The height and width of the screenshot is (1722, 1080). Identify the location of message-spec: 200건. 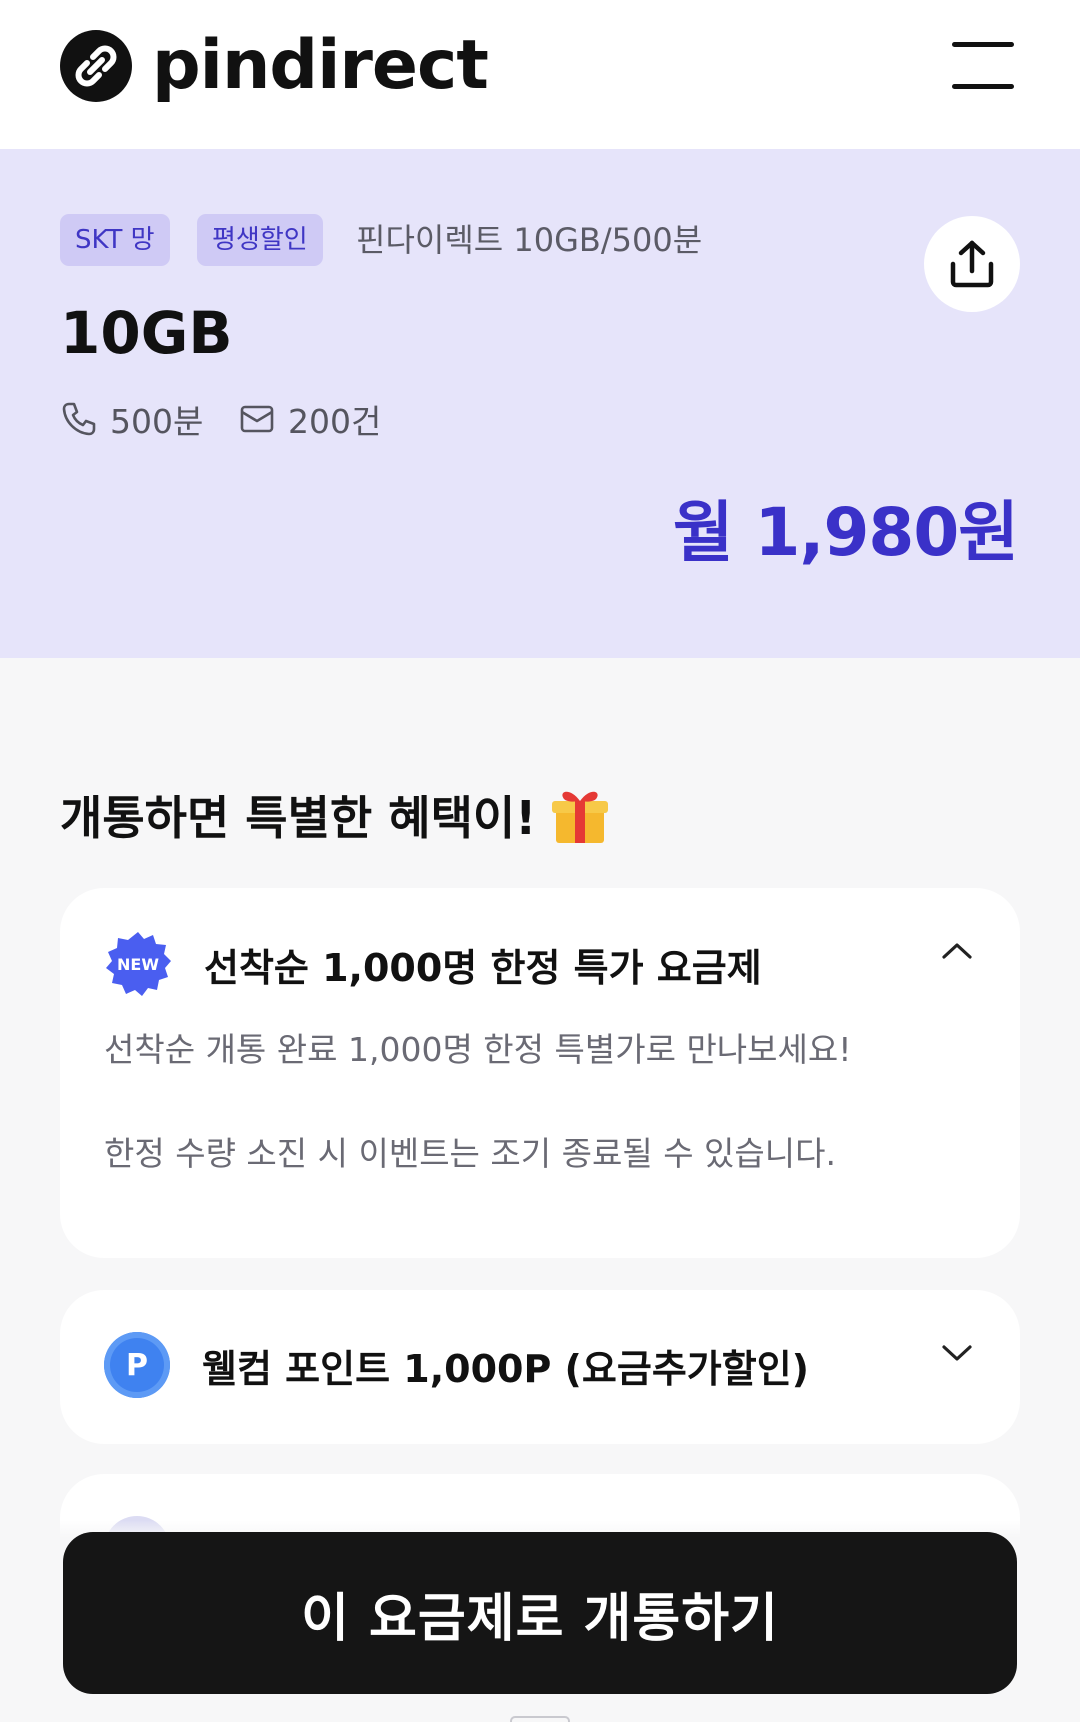
(309, 419).